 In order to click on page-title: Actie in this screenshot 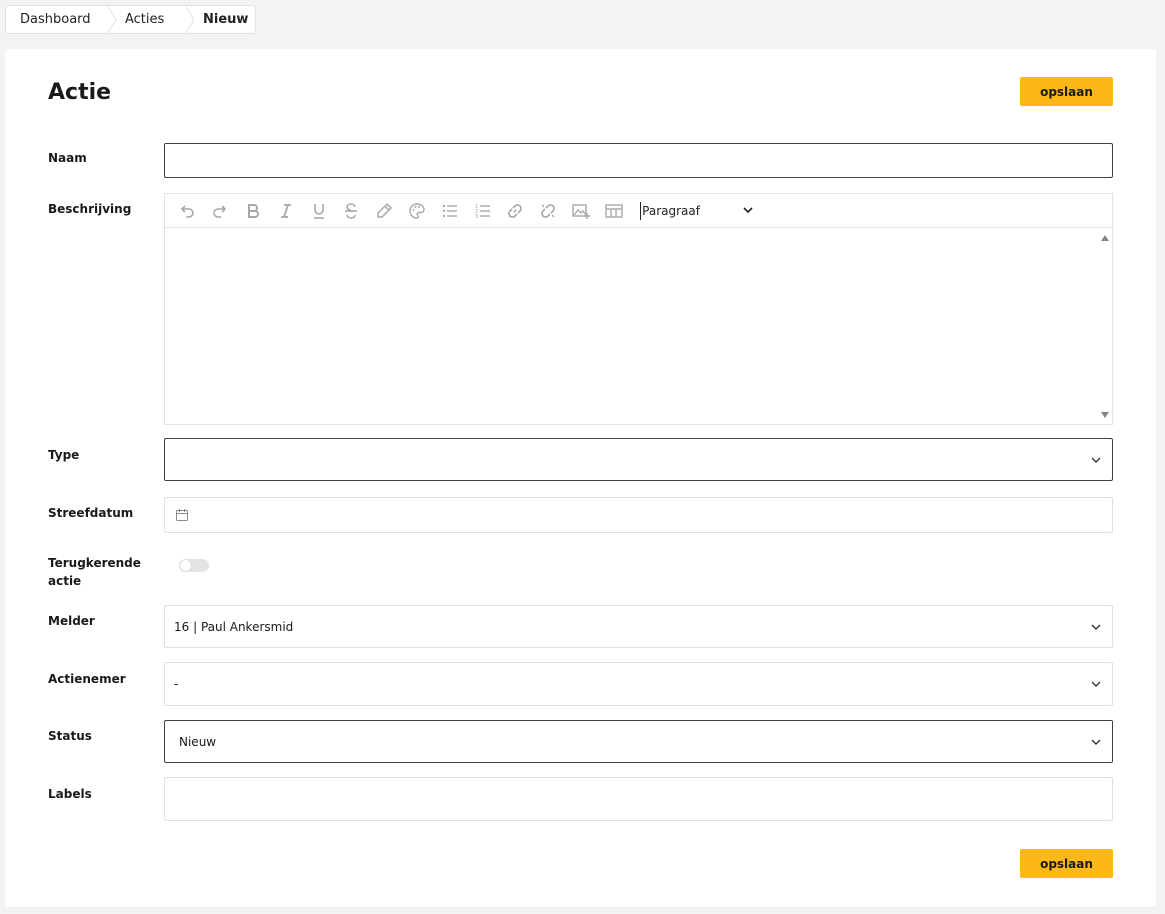, I will do `click(80, 92)`.